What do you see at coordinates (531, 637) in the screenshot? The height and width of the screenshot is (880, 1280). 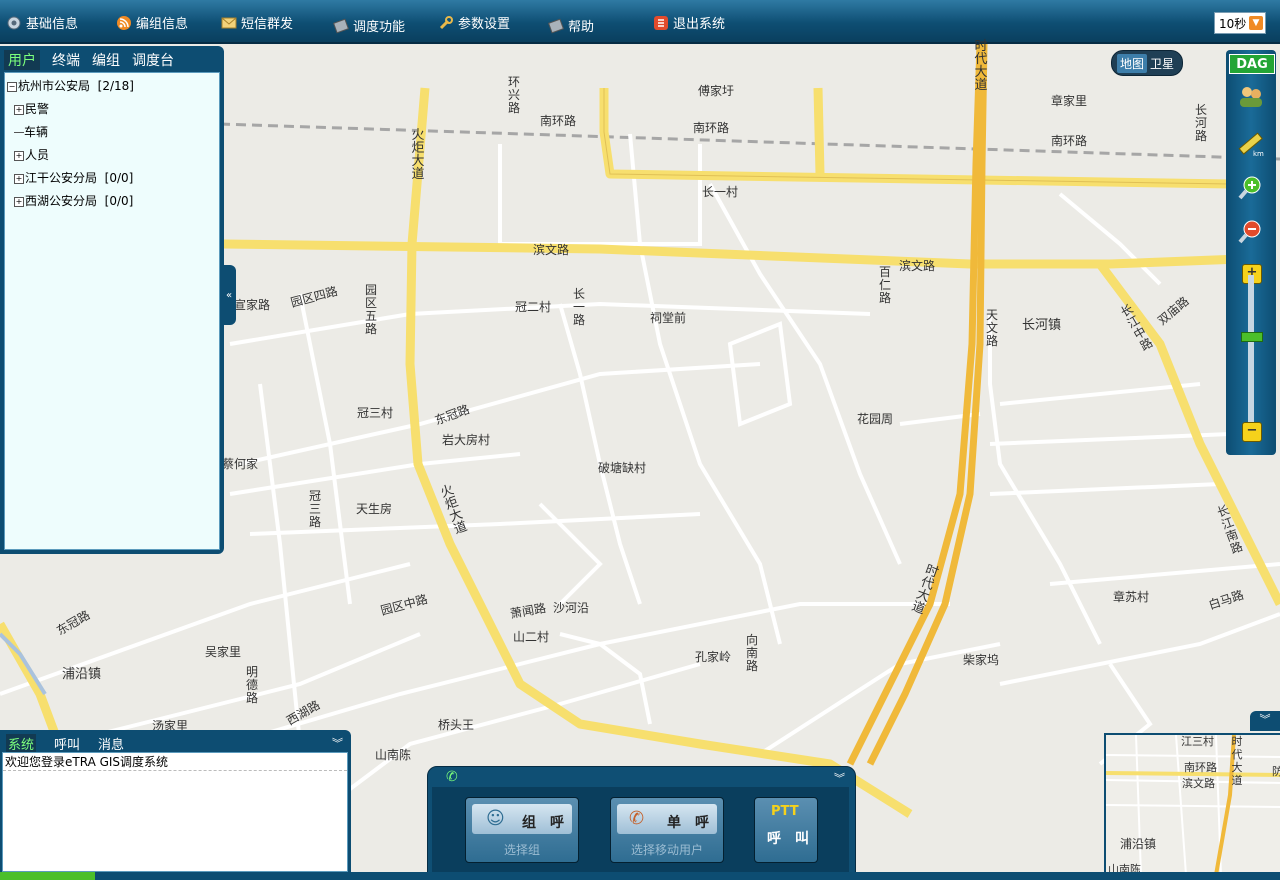 I see `map-place-label: 山二村` at bounding box center [531, 637].